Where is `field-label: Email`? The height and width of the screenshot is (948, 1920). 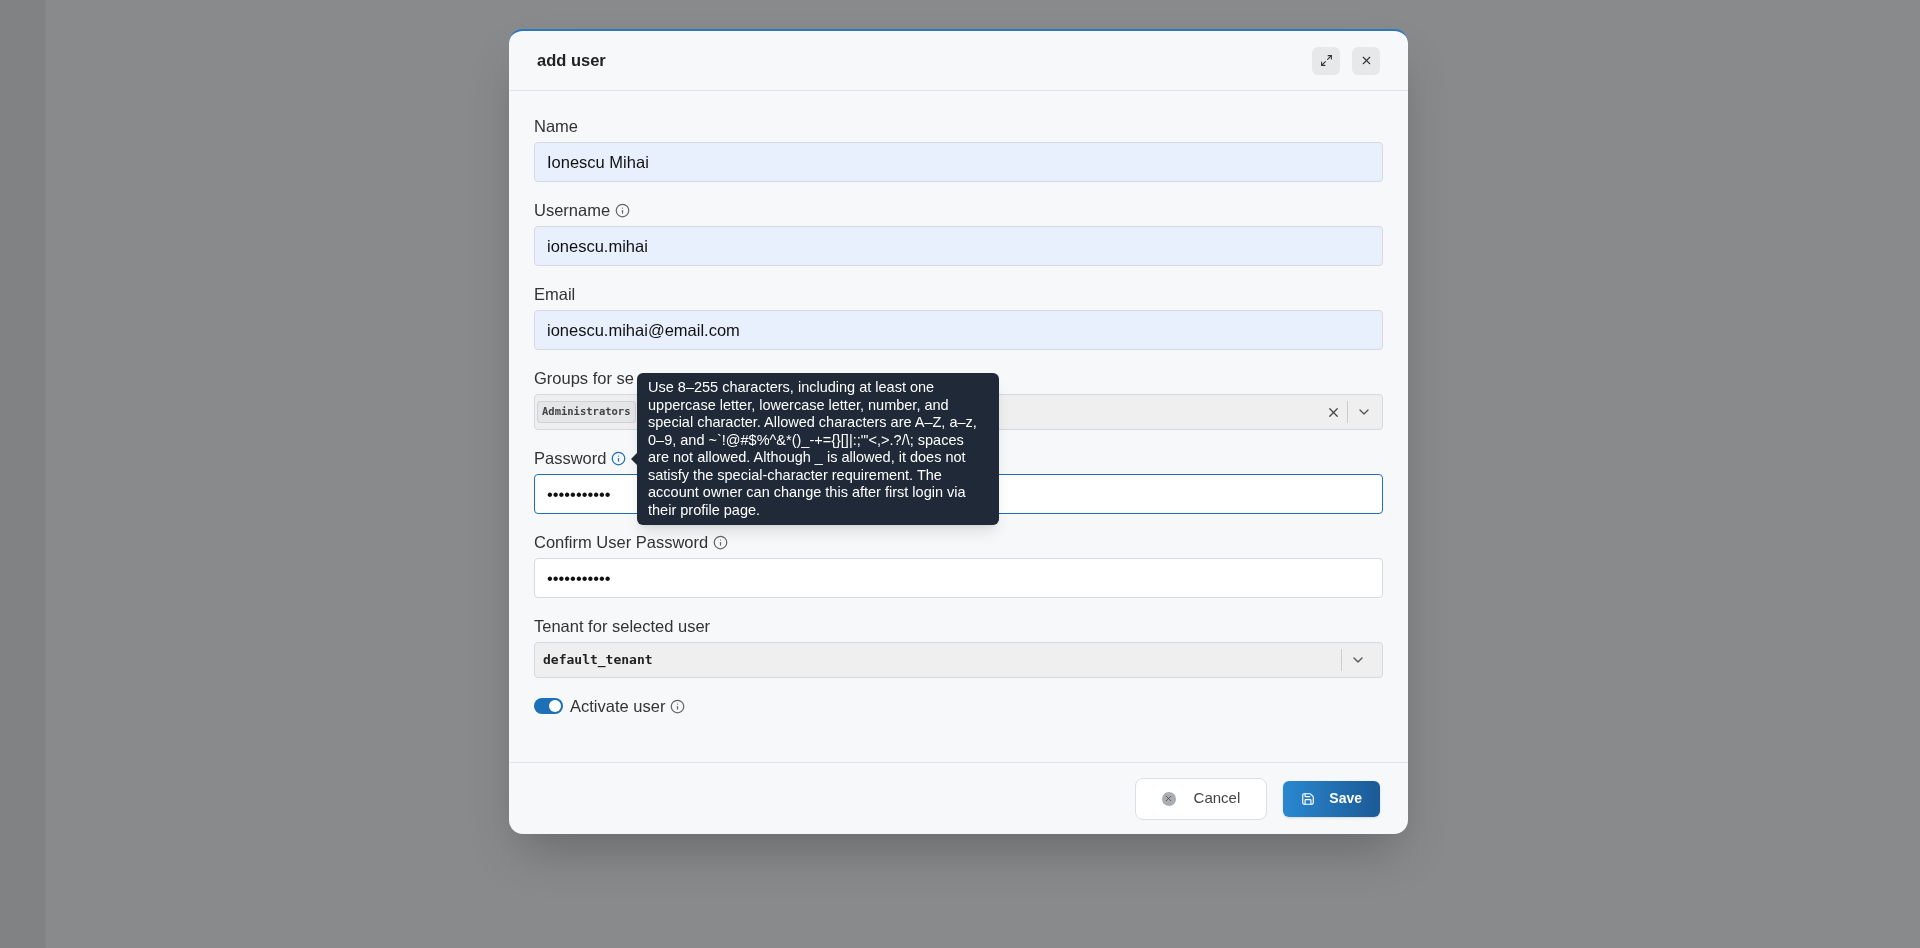
field-label: Email is located at coordinates (555, 294).